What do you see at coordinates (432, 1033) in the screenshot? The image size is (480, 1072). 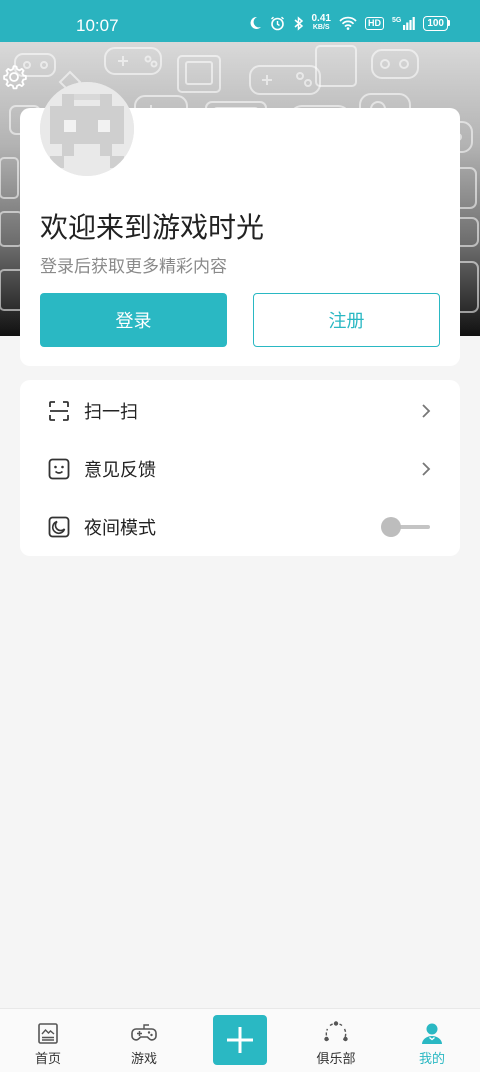 I see `user-icon` at bounding box center [432, 1033].